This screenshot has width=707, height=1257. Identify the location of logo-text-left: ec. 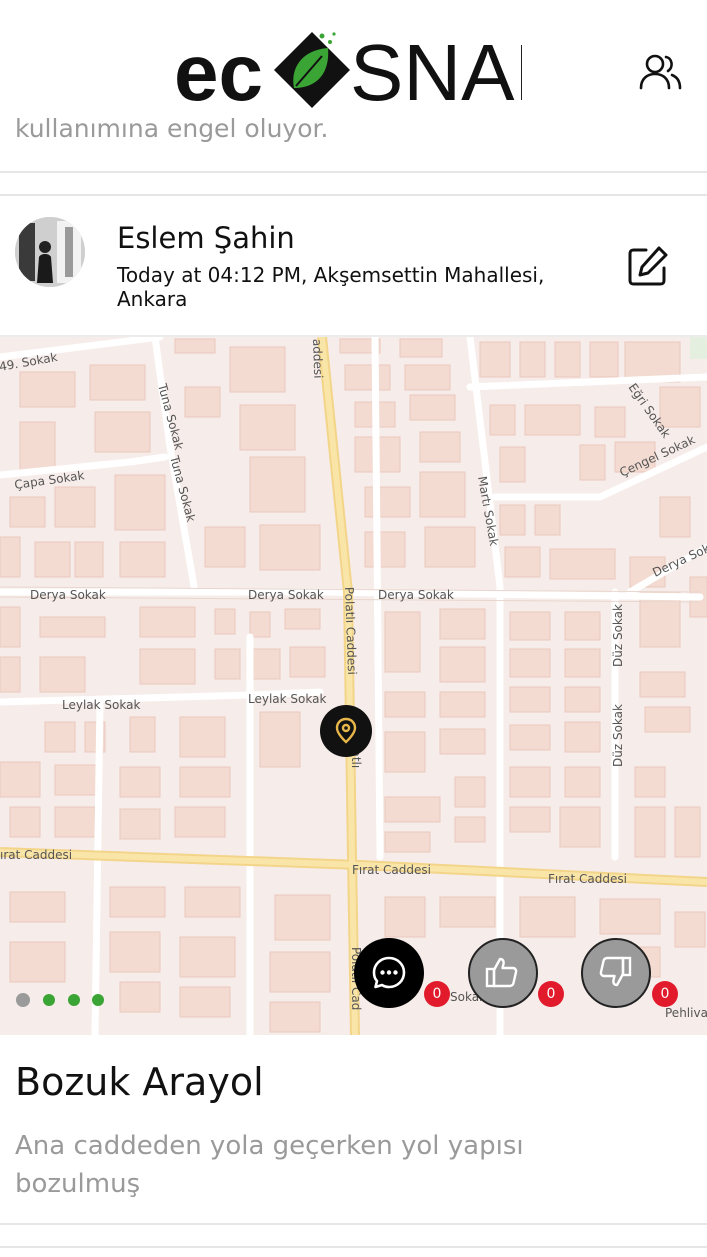
(218, 70).